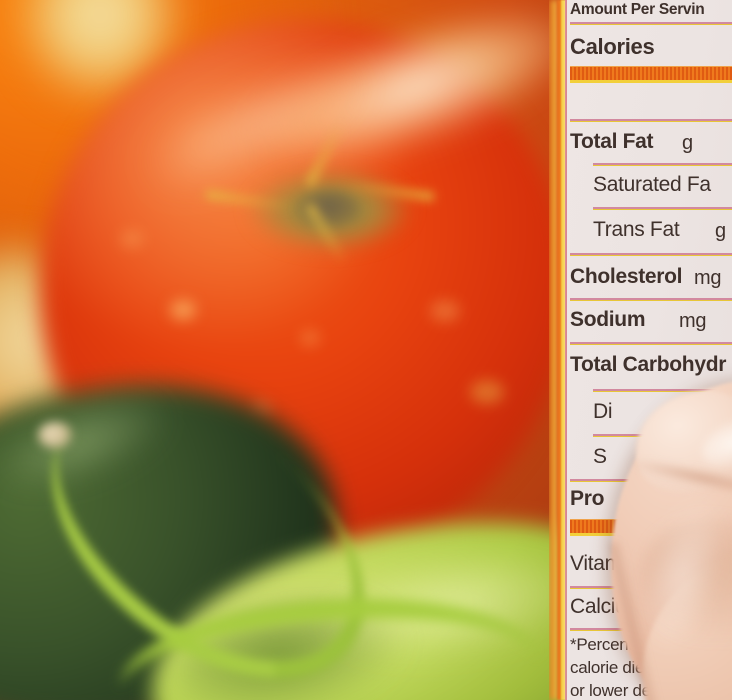 Image resolution: width=732 pixels, height=700 pixels. I want to click on sodium-text: Sodium, so click(608, 319).